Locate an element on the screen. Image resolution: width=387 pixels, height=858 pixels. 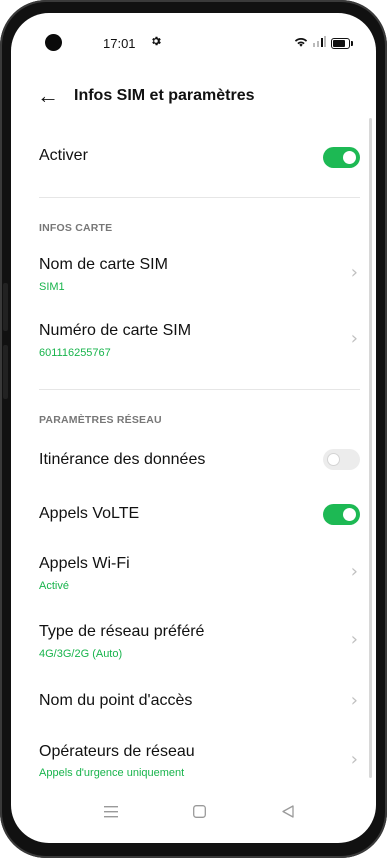
volte-toggle is located at coordinates (341, 514).